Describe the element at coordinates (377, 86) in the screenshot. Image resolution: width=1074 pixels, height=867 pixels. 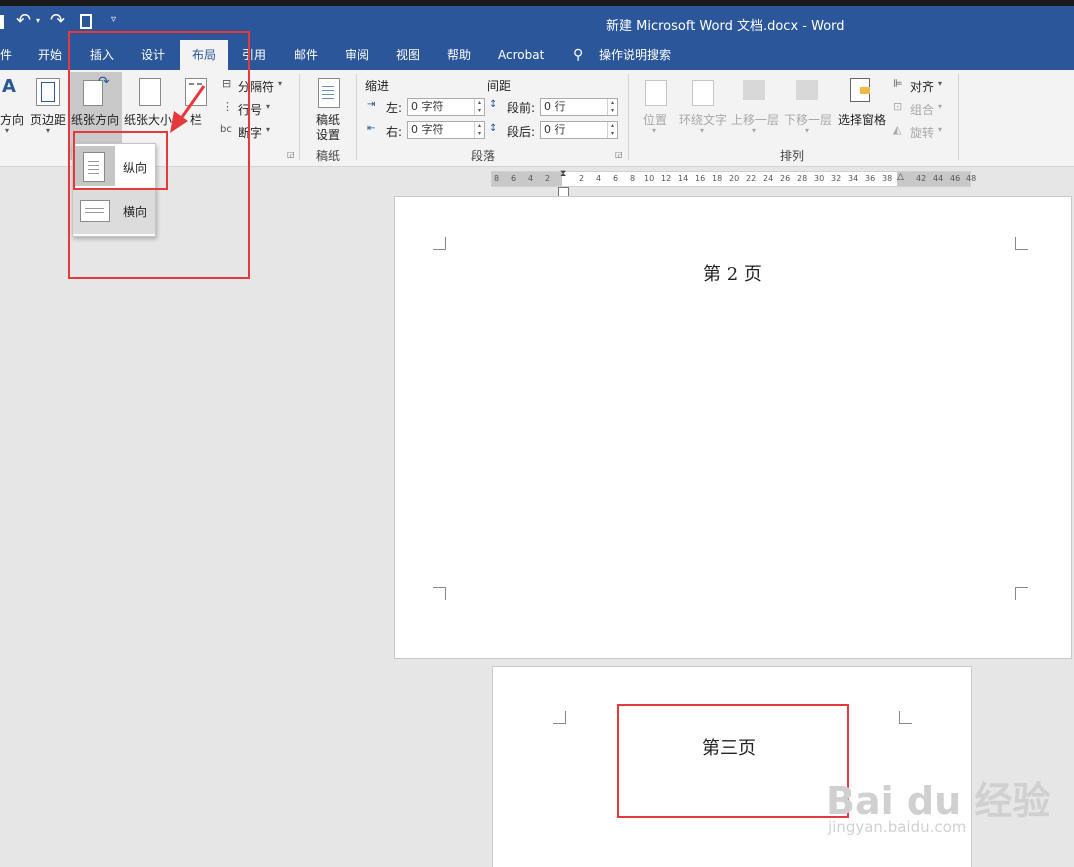
I see `indent-heading: 缩进` at that location.